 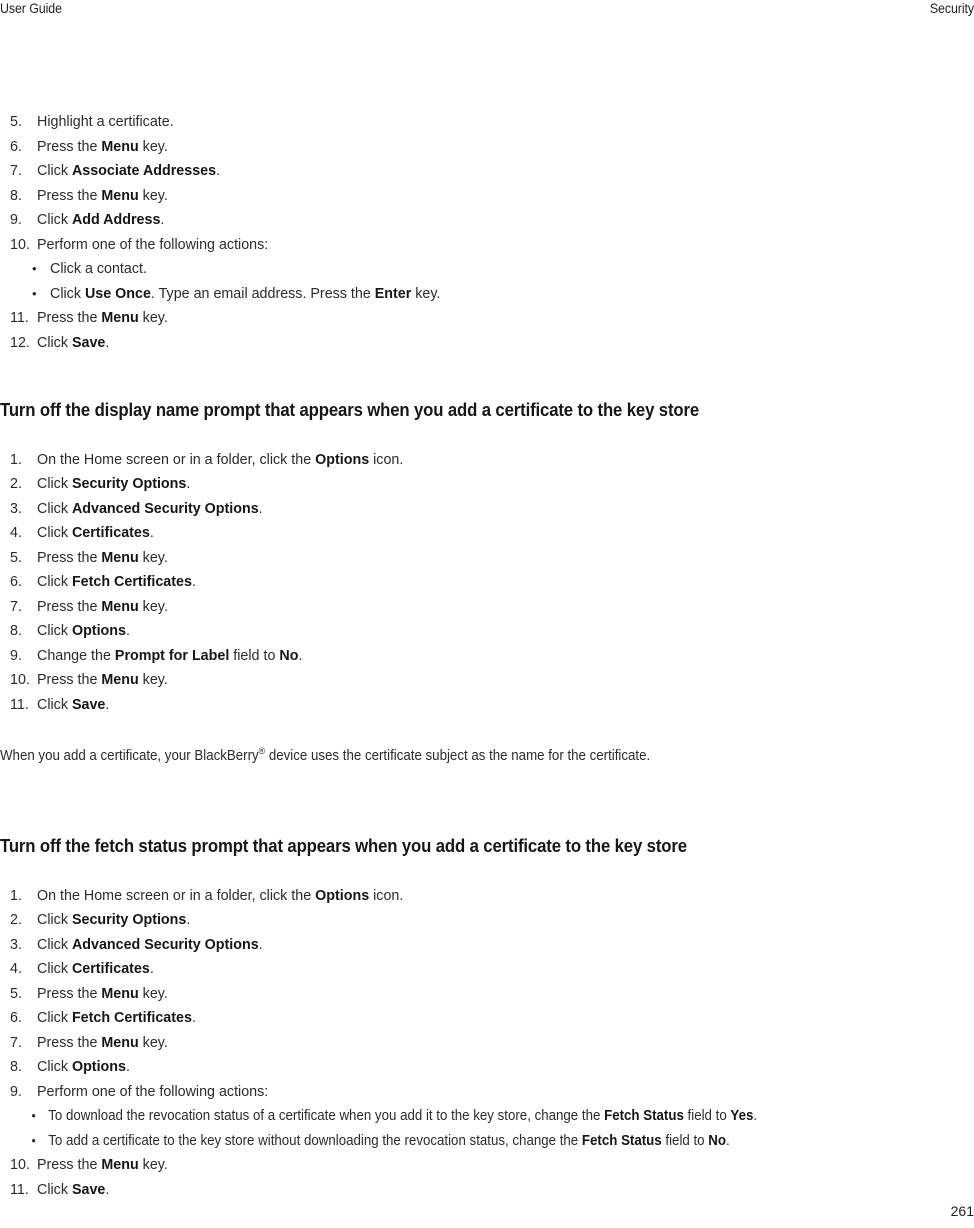 What do you see at coordinates (101, 220) in the screenshot?
I see `step-text: Click Add Address.` at bounding box center [101, 220].